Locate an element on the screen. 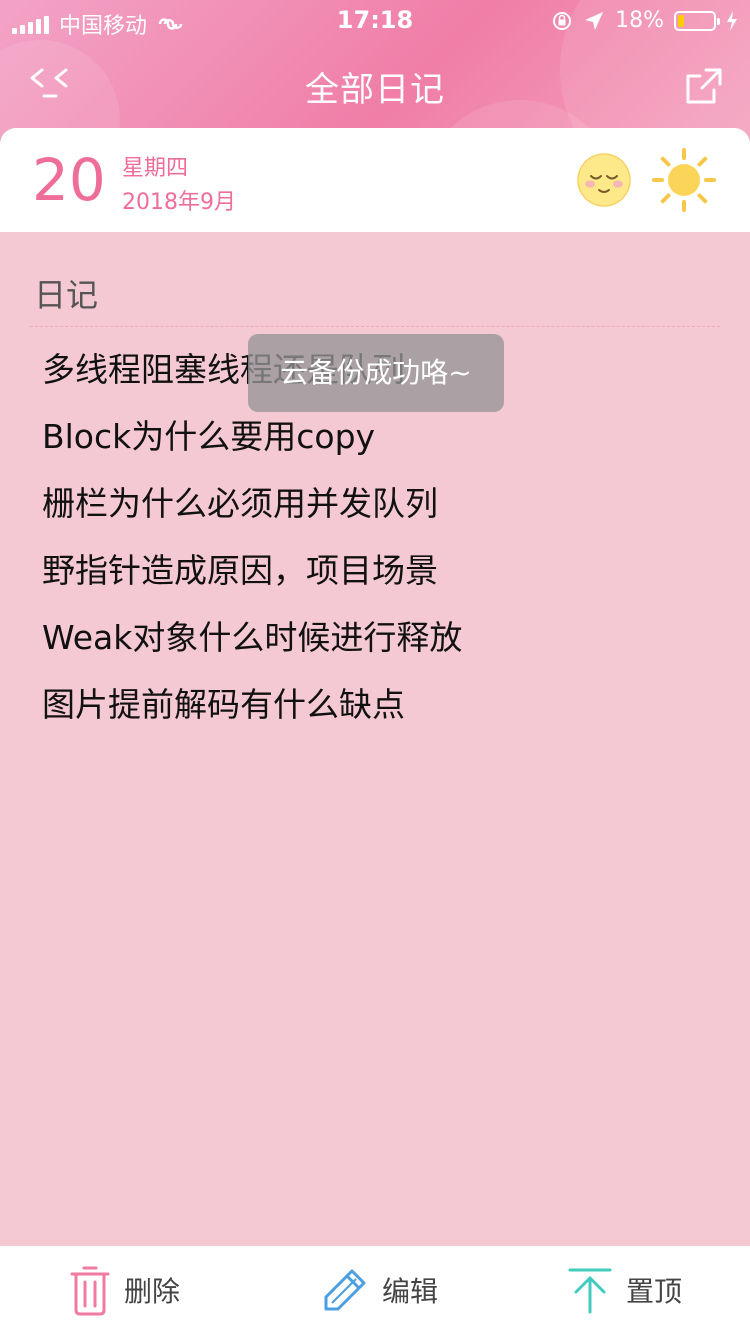 The width and height of the screenshot is (750, 1334). arrow-up-icon is located at coordinates (590, 1291).